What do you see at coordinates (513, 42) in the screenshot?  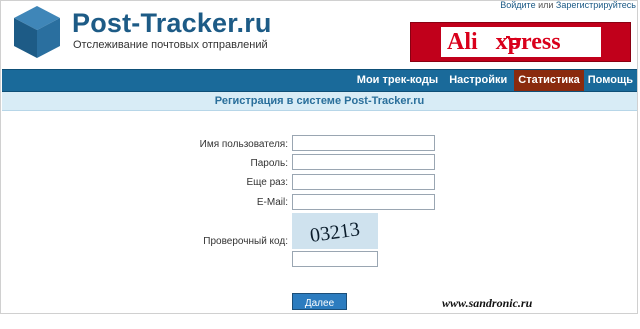 I see `shopping-cart-icon` at bounding box center [513, 42].